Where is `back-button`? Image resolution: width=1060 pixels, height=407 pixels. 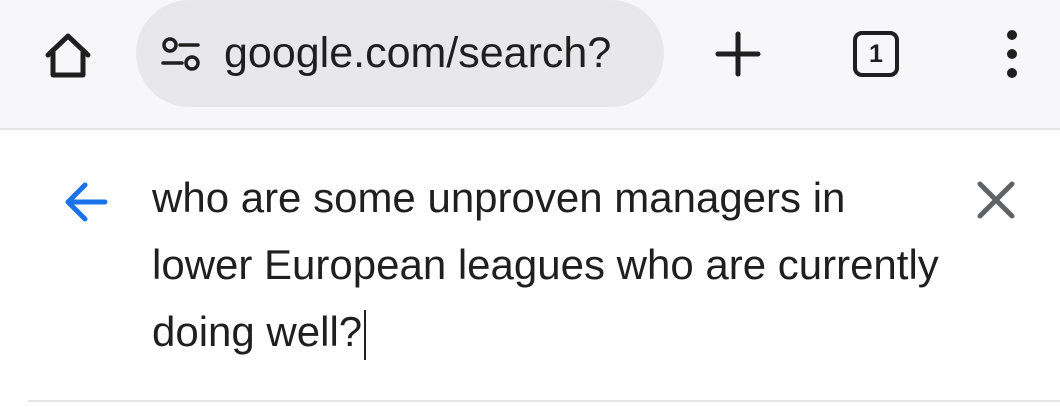 back-button is located at coordinates (86, 202).